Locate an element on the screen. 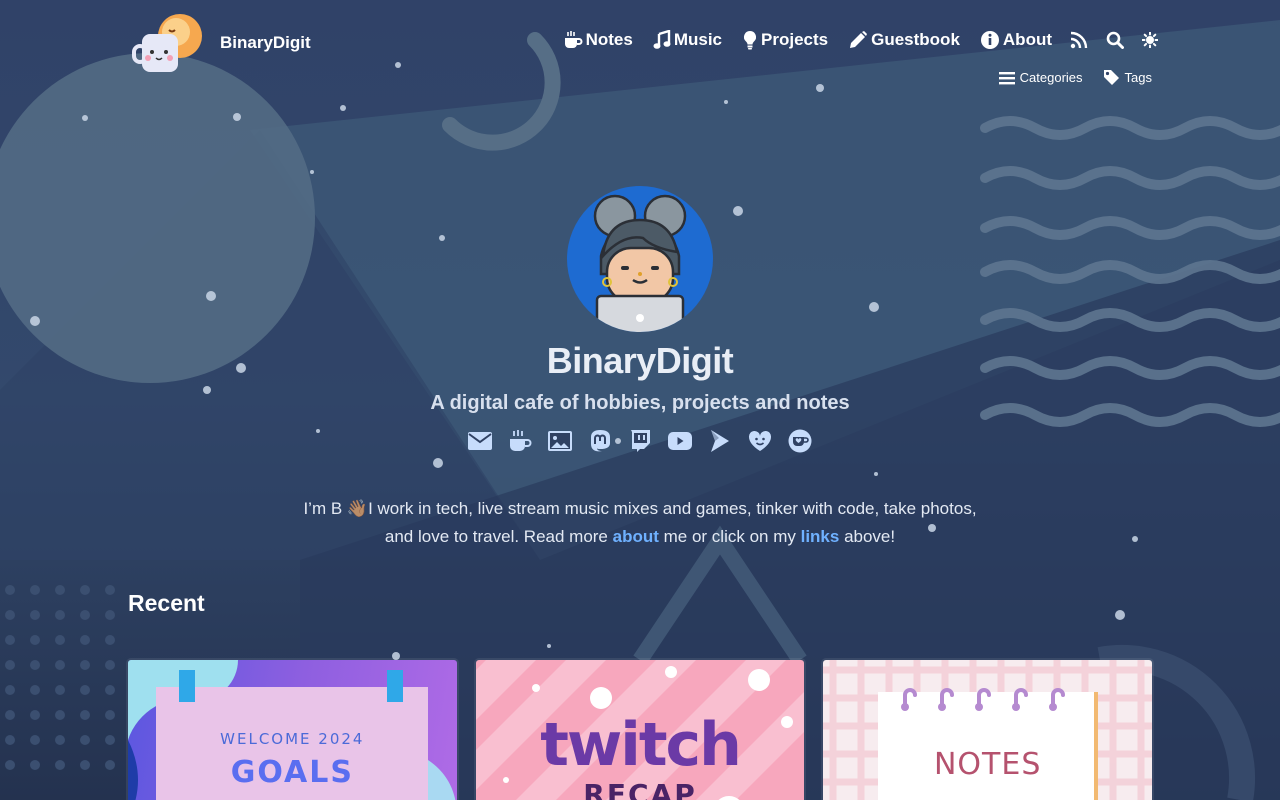  nav-categories: Categories is located at coordinates (1040, 77).